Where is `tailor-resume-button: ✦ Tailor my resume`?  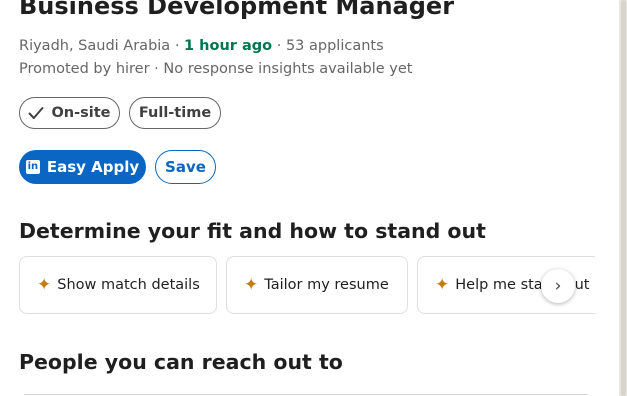
tailor-resume-button: ✦ Tailor my resume is located at coordinates (317, 285).